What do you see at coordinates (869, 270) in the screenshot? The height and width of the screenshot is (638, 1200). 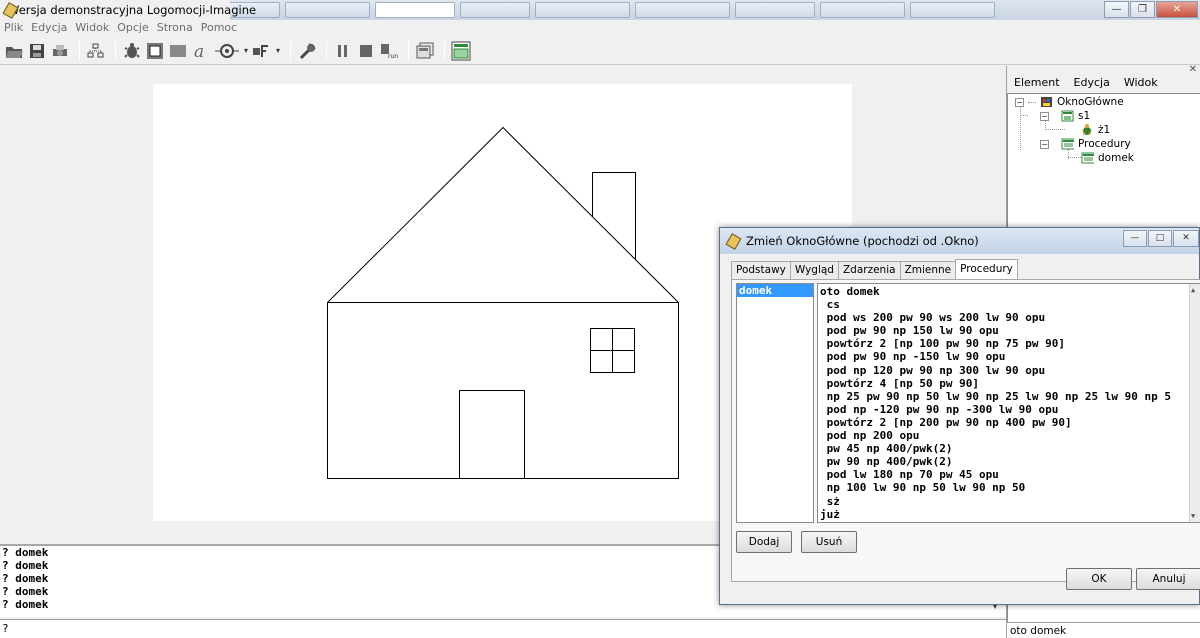 I see `tab-zdarzenia: Zdarzenia` at bounding box center [869, 270].